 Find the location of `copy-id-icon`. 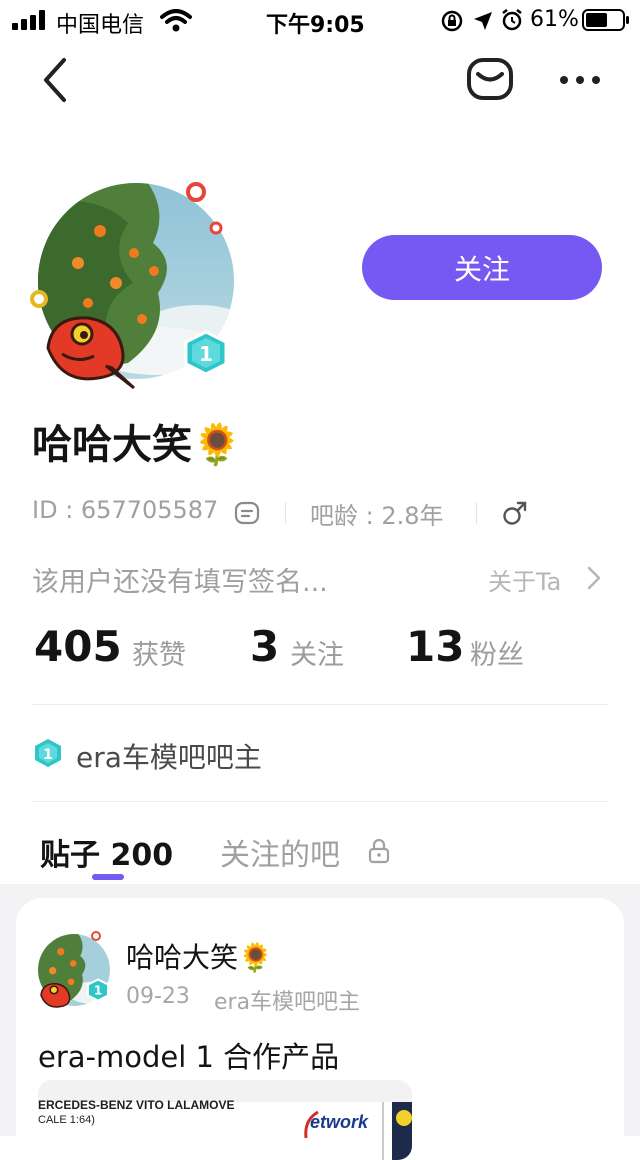

copy-id-icon is located at coordinates (247, 513).